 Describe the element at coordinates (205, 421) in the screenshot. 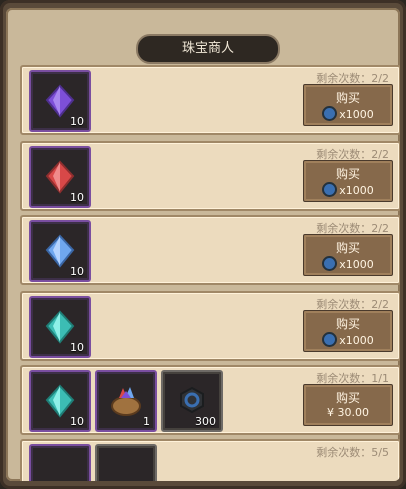

I see `item-qty: 300` at that location.